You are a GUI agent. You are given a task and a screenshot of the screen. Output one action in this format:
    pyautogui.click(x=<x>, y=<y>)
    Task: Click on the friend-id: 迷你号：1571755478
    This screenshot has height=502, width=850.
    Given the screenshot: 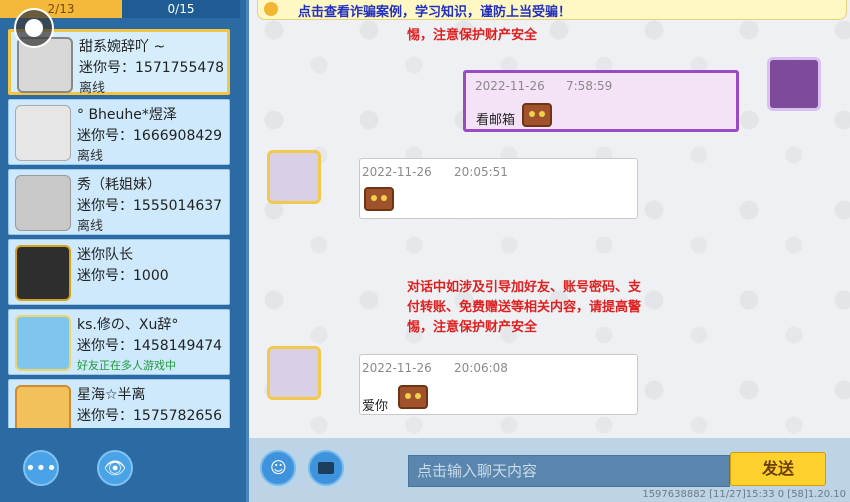 What is the action you would take?
    pyautogui.click(x=152, y=68)
    